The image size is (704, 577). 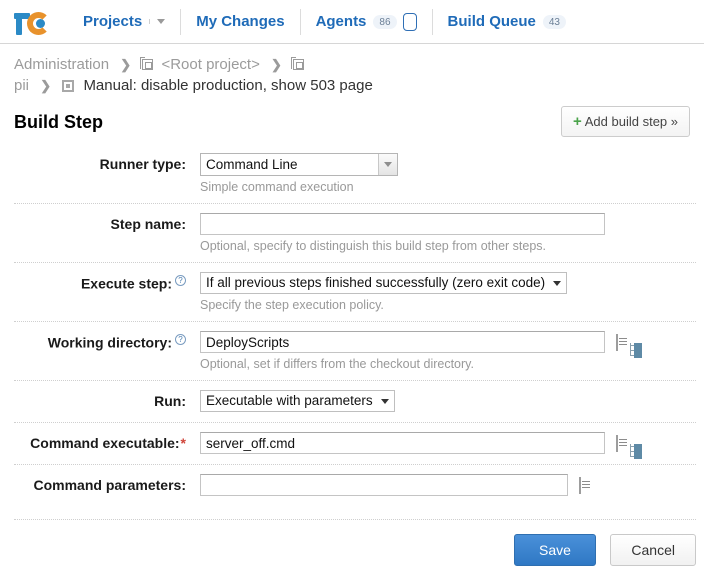 I want to click on runner-type-hint: Simple command execution, so click(x=277, y=187).